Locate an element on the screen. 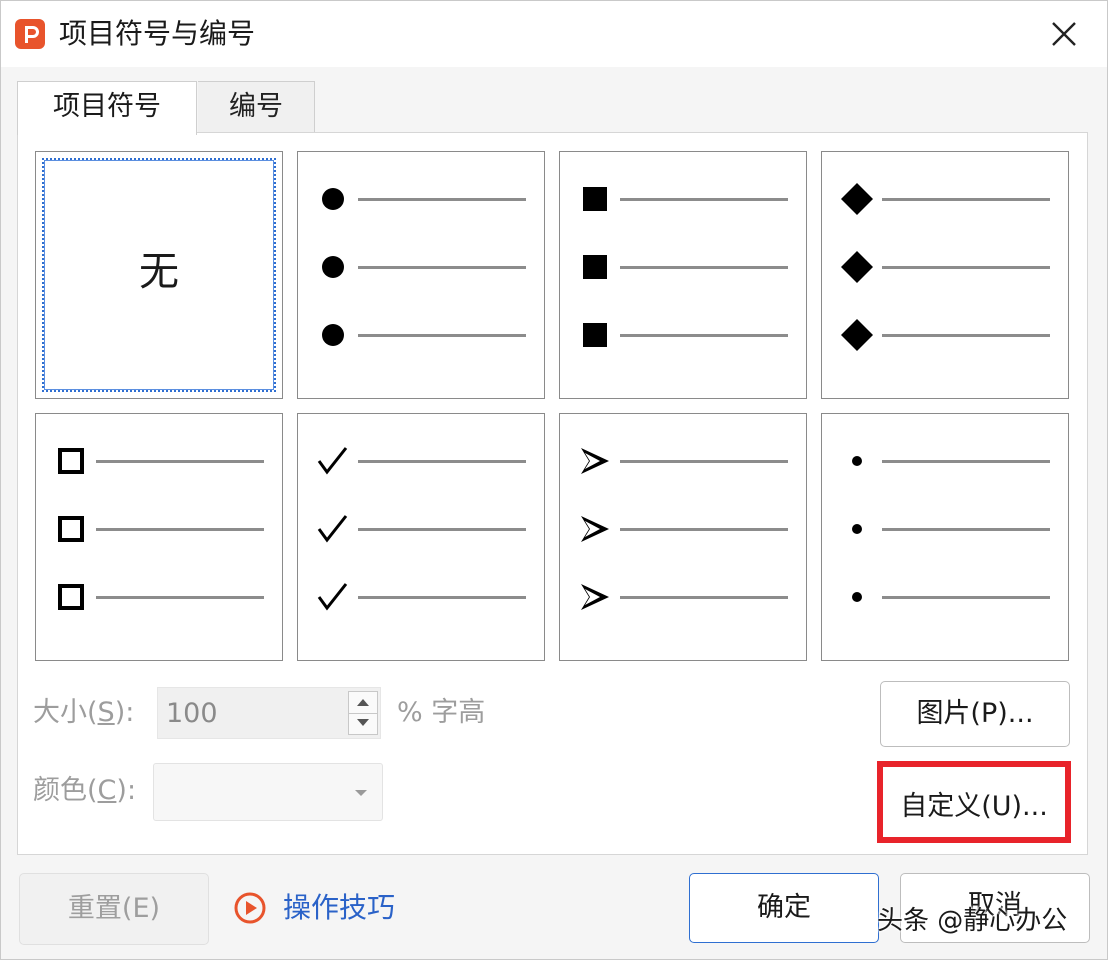  size-unit-label: % 字高 is located at coordinates (441, 712).